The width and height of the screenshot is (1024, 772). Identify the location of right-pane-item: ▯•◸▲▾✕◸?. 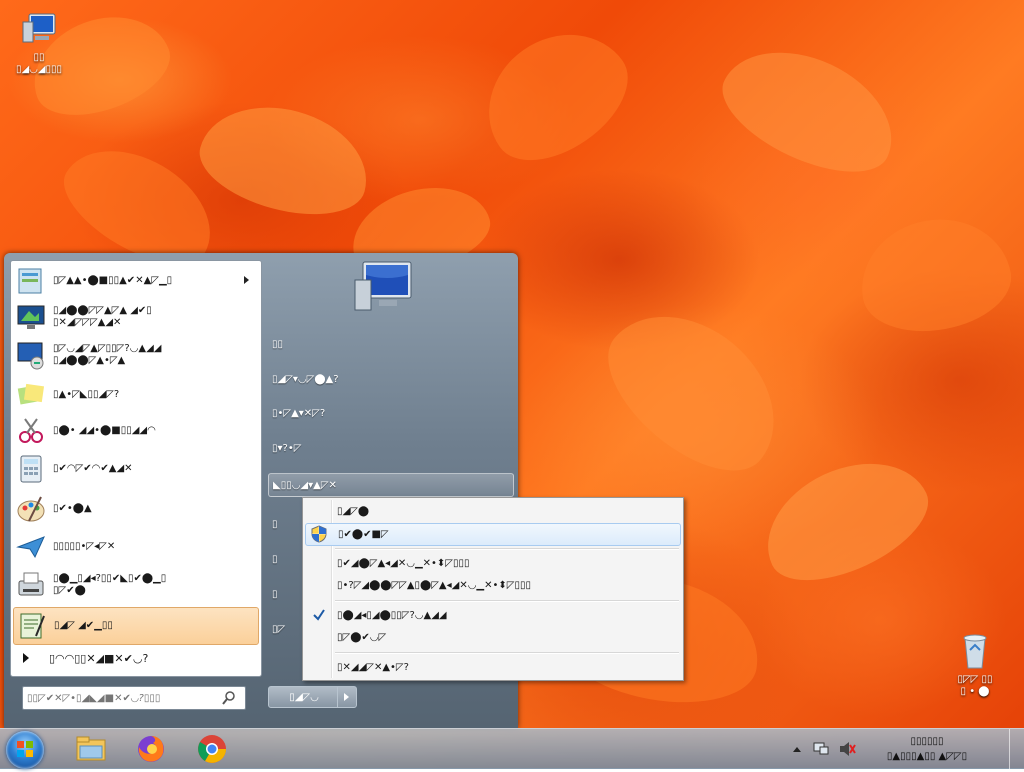
(390, 413).